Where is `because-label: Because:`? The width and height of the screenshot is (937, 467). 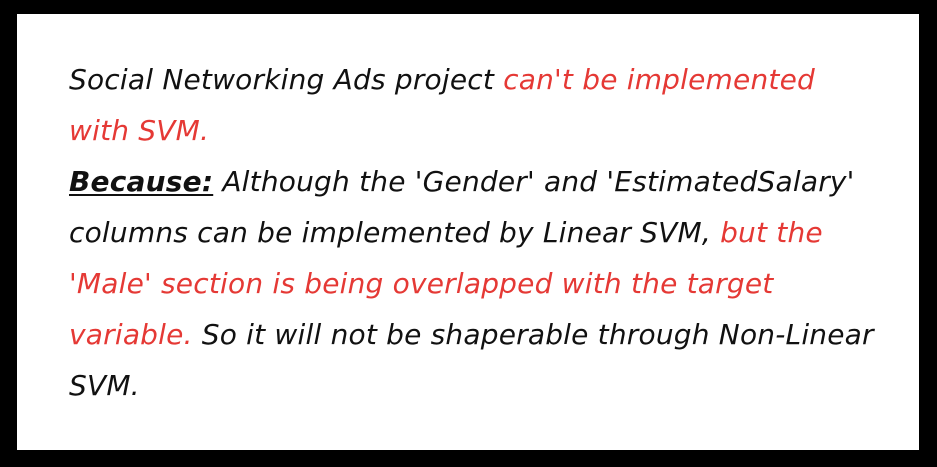
because-label: Because: is located at coordinates (141, 181).